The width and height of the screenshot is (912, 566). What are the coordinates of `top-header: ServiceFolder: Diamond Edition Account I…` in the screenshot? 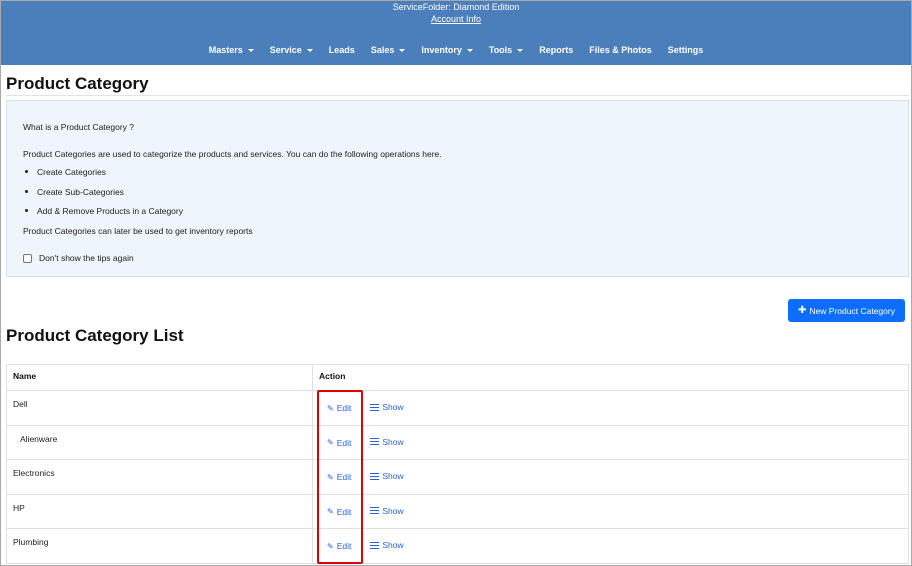 It's located at (456, 33).